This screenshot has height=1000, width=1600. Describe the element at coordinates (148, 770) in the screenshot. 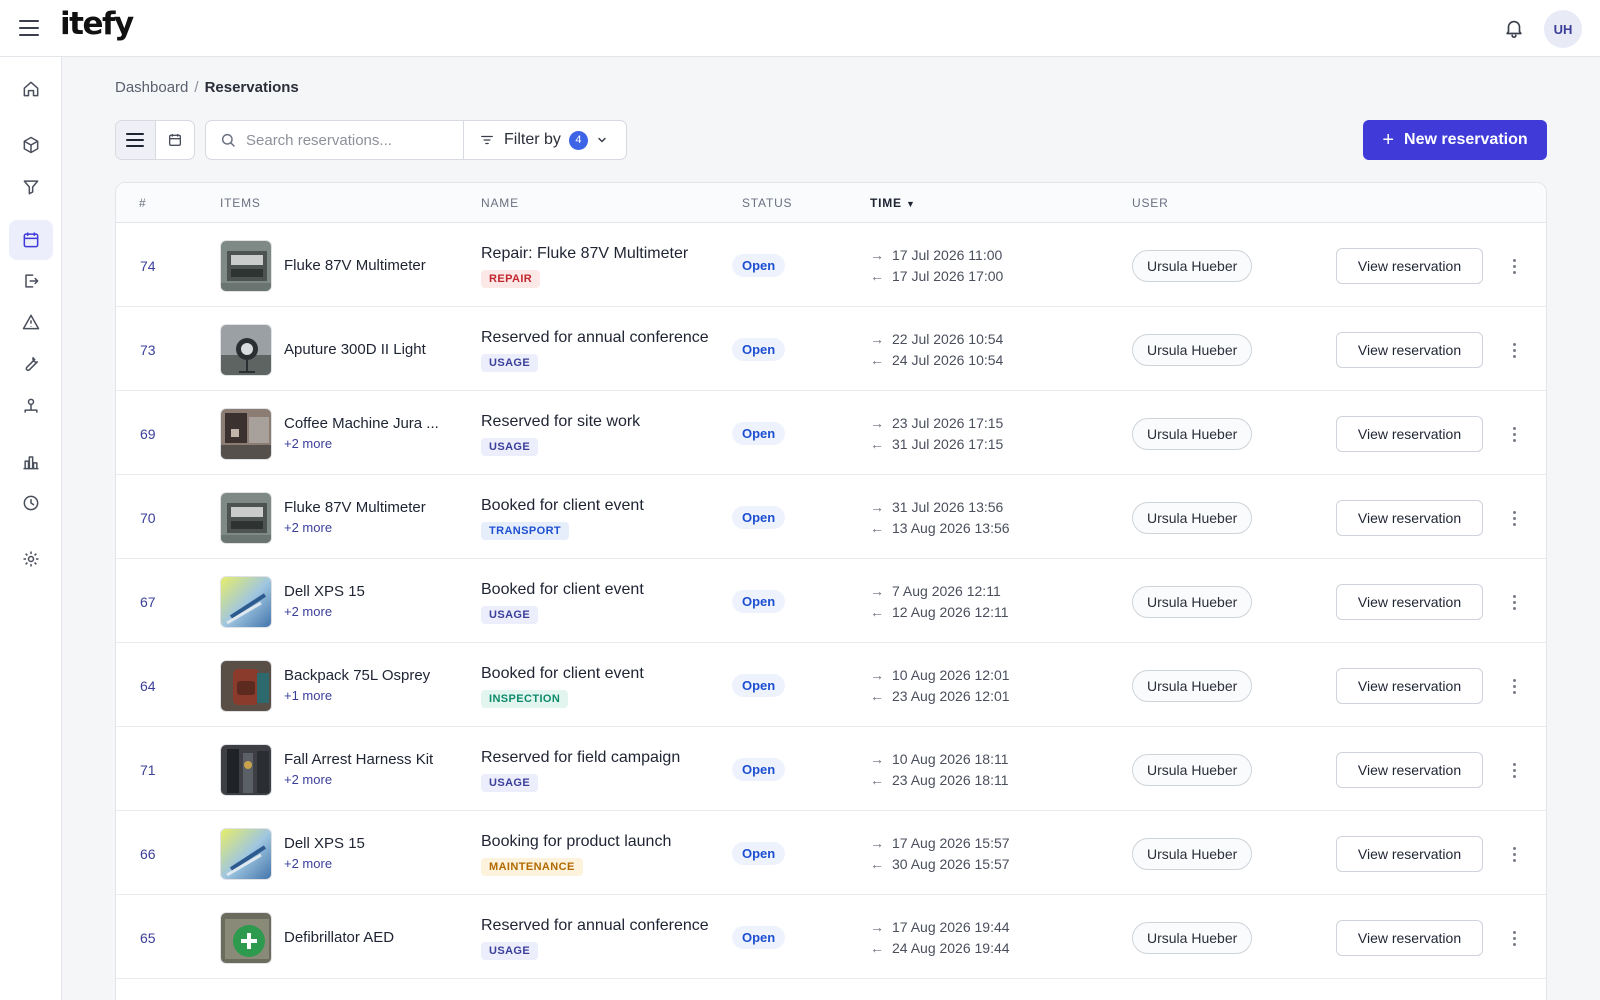

I see `reservation-id: 71` at that location.